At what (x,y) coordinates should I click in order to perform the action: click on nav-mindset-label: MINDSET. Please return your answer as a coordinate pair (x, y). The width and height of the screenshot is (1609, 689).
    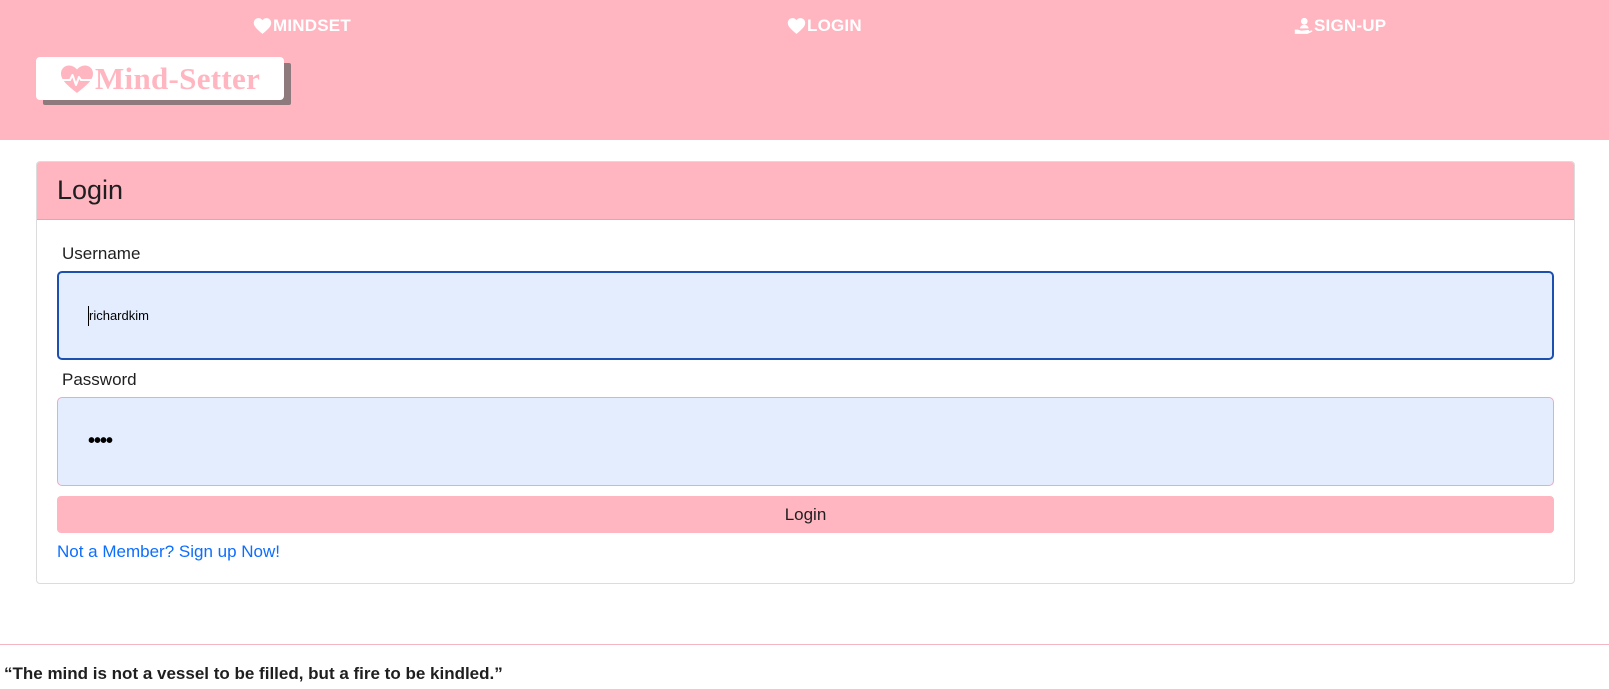
    Looking at the image, I should click on (312, 25).